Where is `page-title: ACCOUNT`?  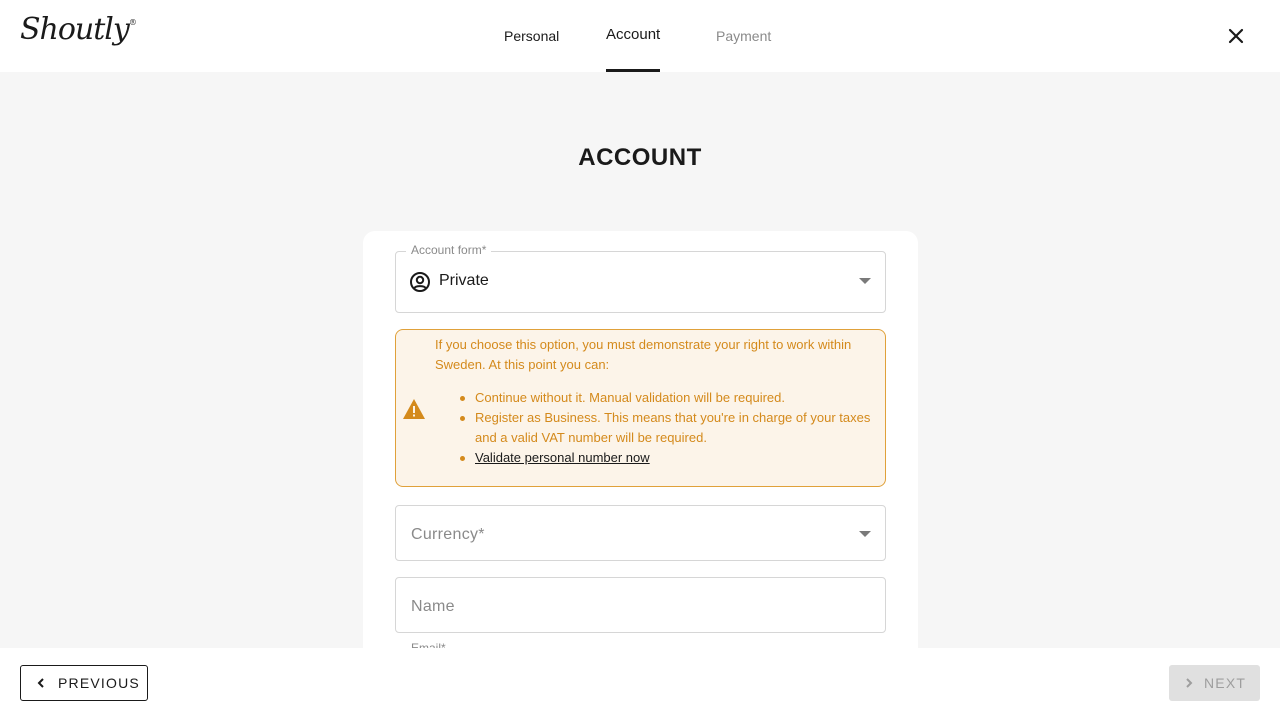
page-title: ACCOUNT is located at coordinates (640, 157).